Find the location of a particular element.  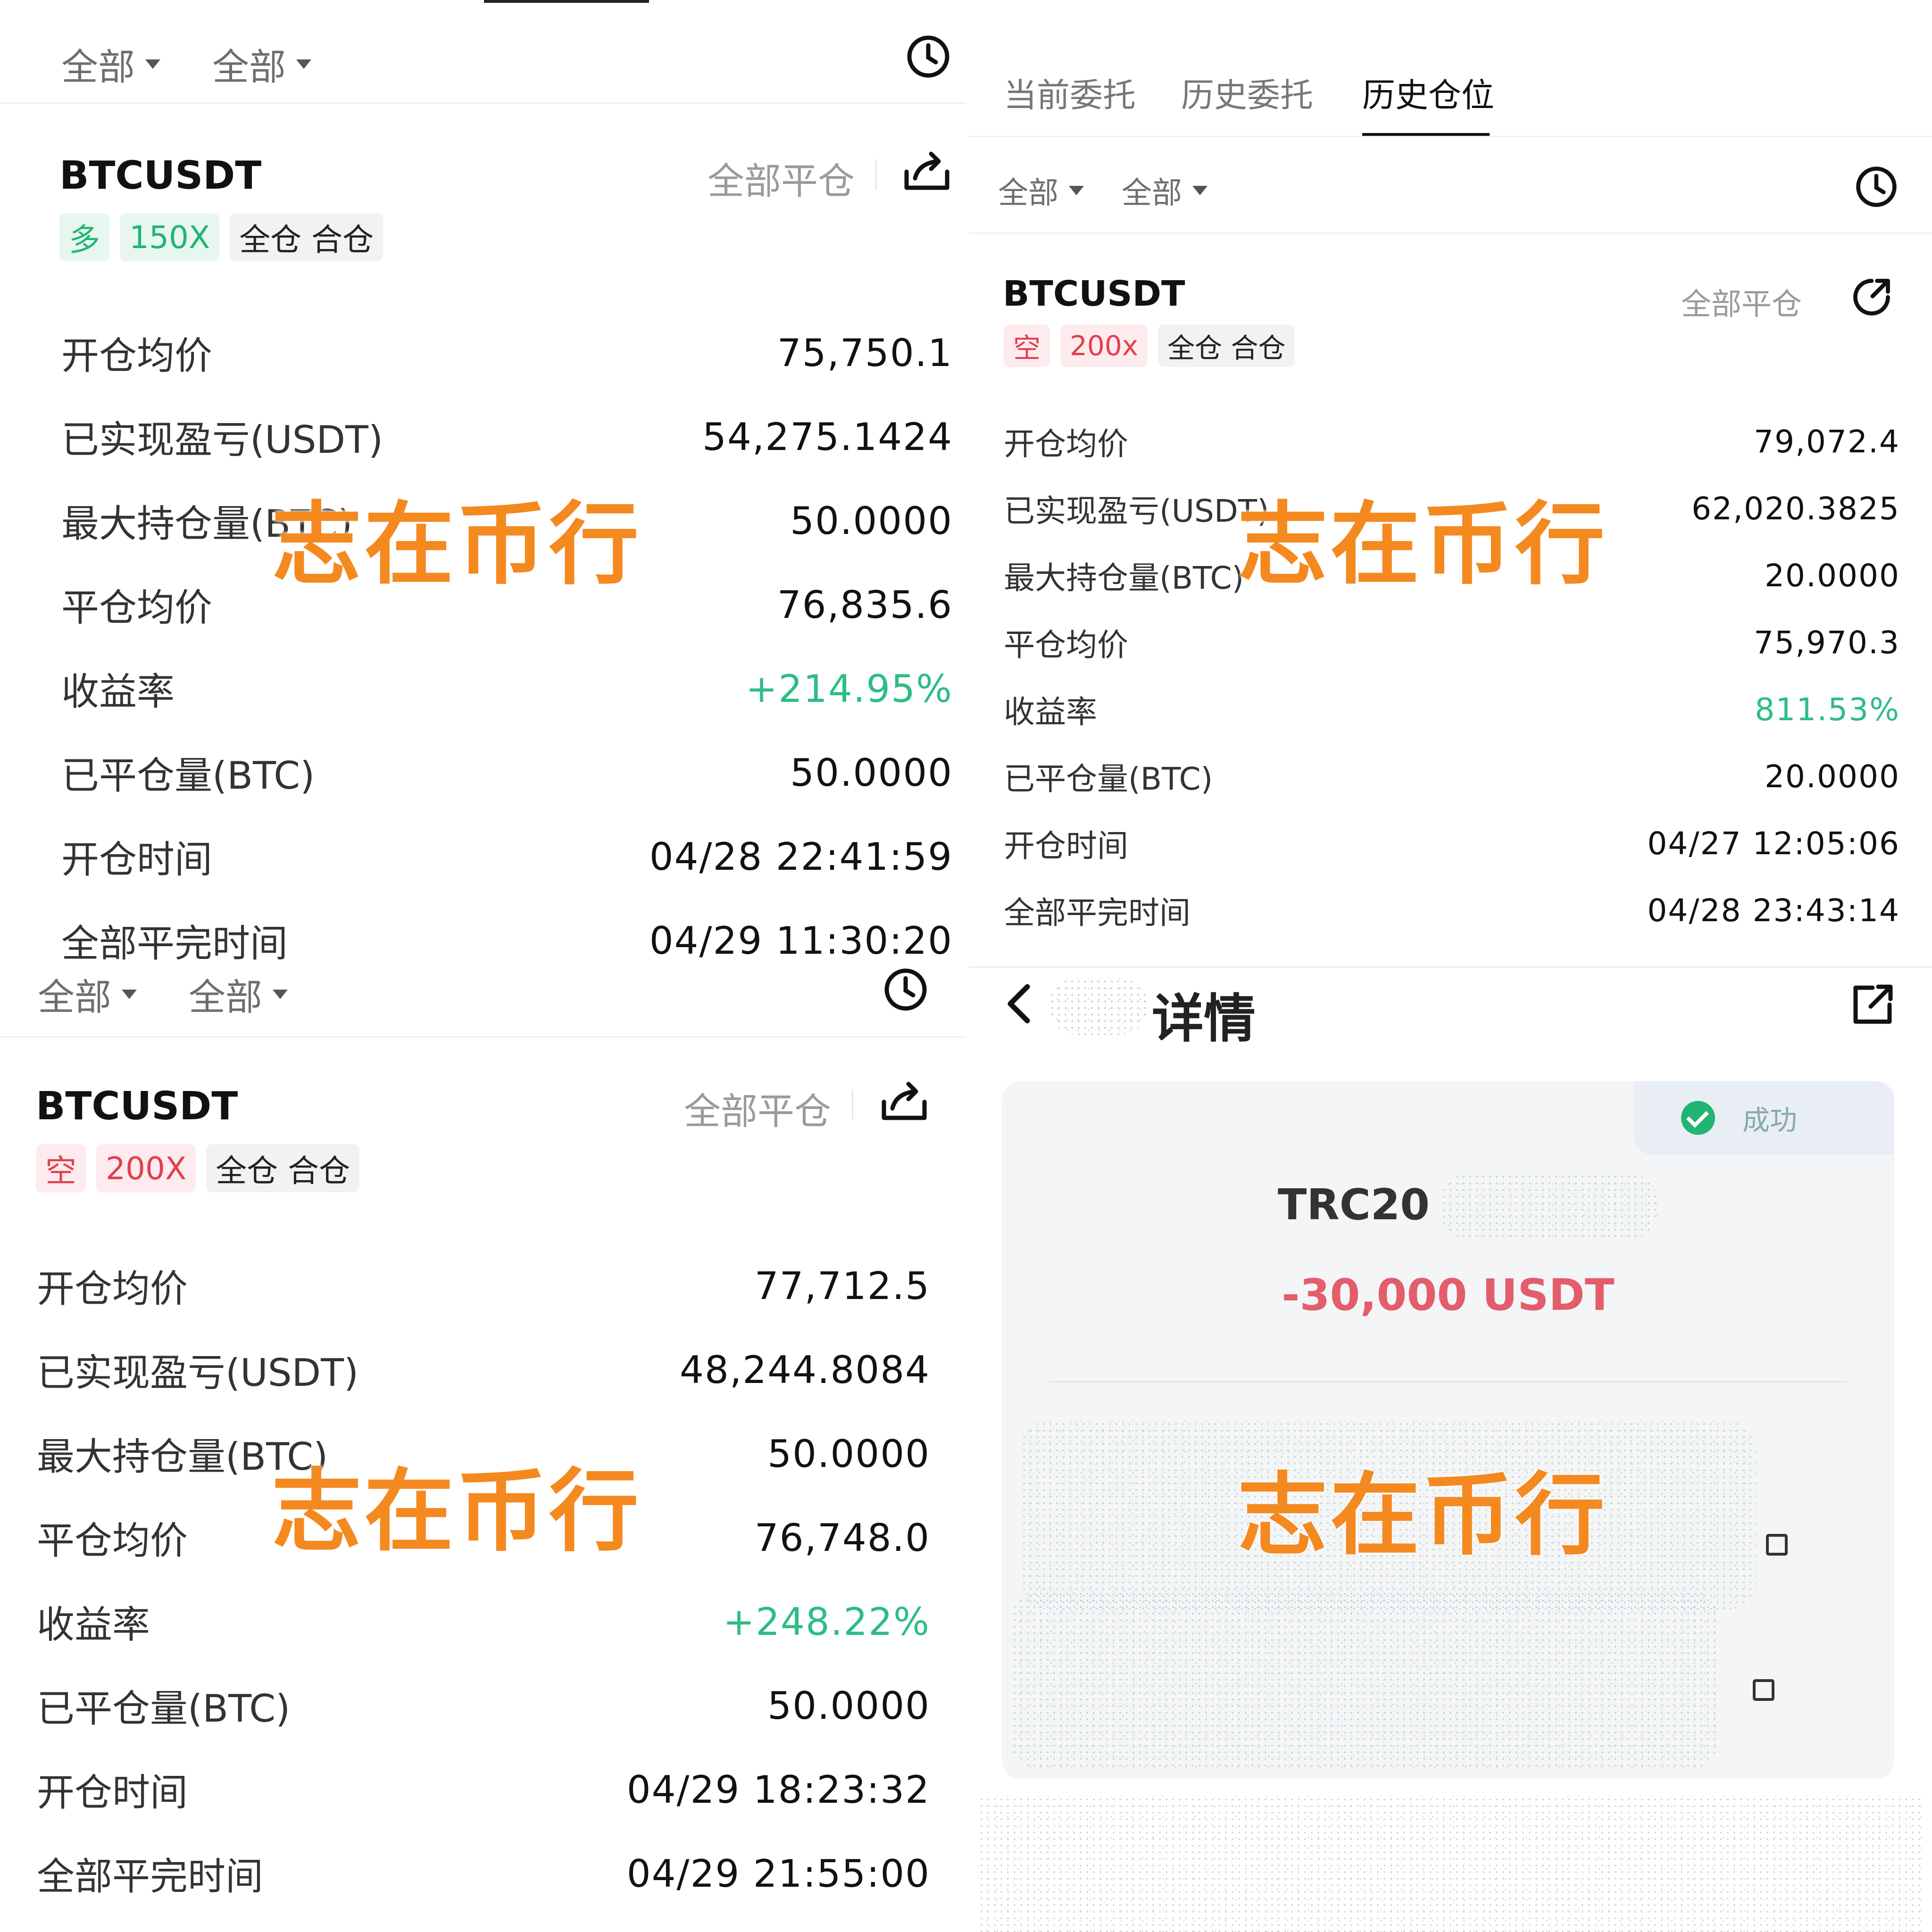

row-label: 最大持仓量(BTC) is located at coordinates (1124, 578).